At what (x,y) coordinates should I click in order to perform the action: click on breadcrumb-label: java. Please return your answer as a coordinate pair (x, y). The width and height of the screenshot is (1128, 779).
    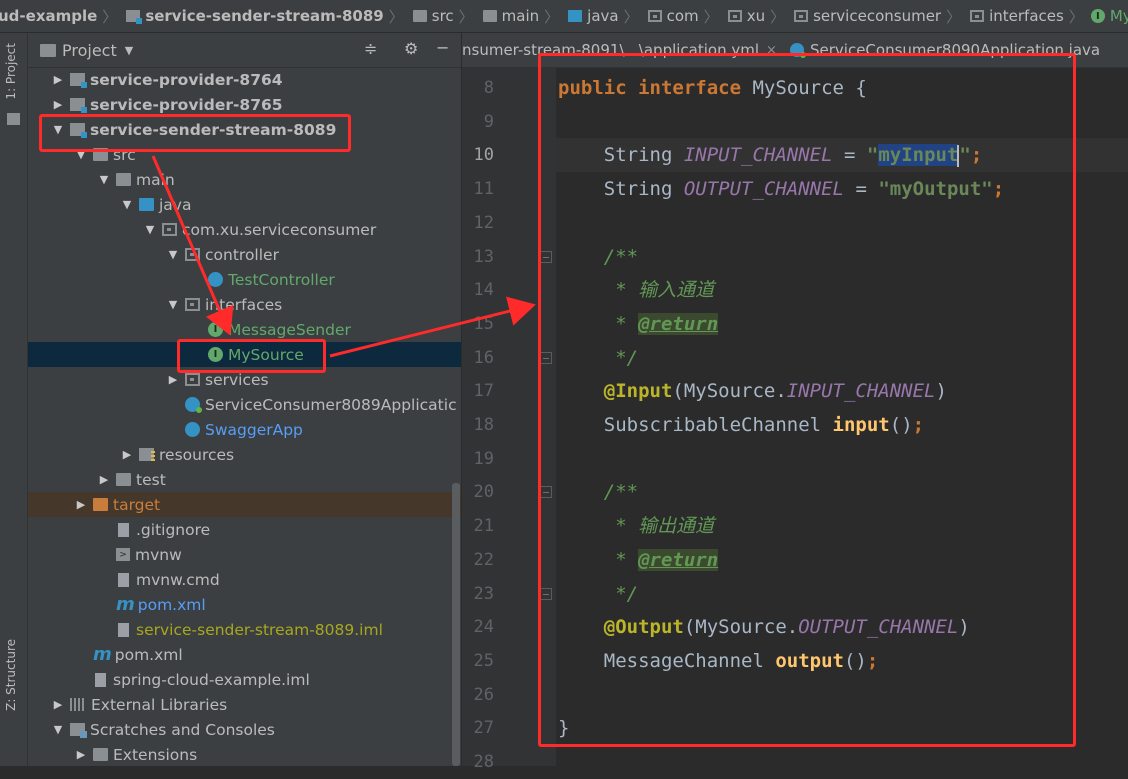
    Looking at the image, I should click on (603, 16).